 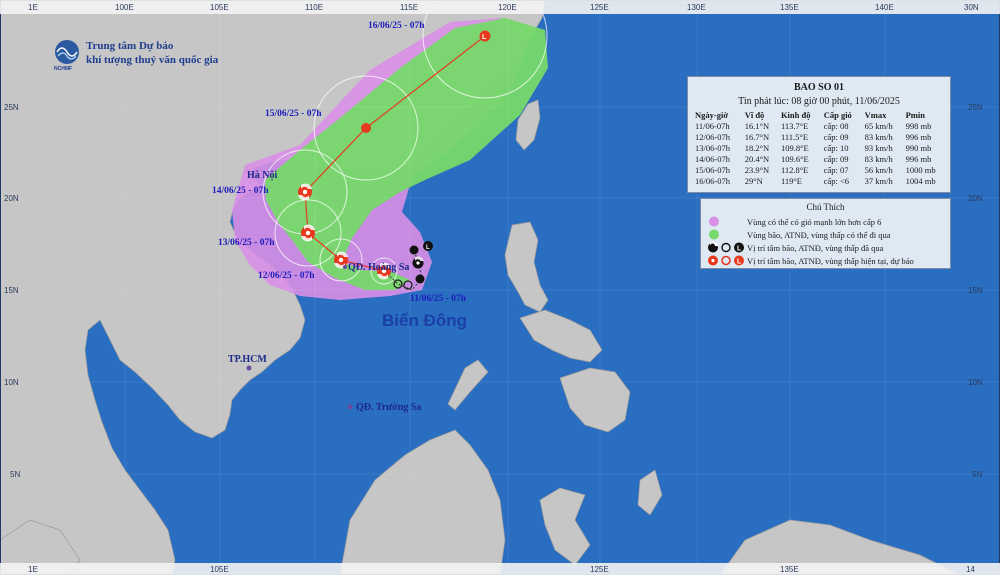 What do you see at coordinates (409, 7) in the screenshot?
I see `tick-115e: 115E` at bounding box center [409, 7].